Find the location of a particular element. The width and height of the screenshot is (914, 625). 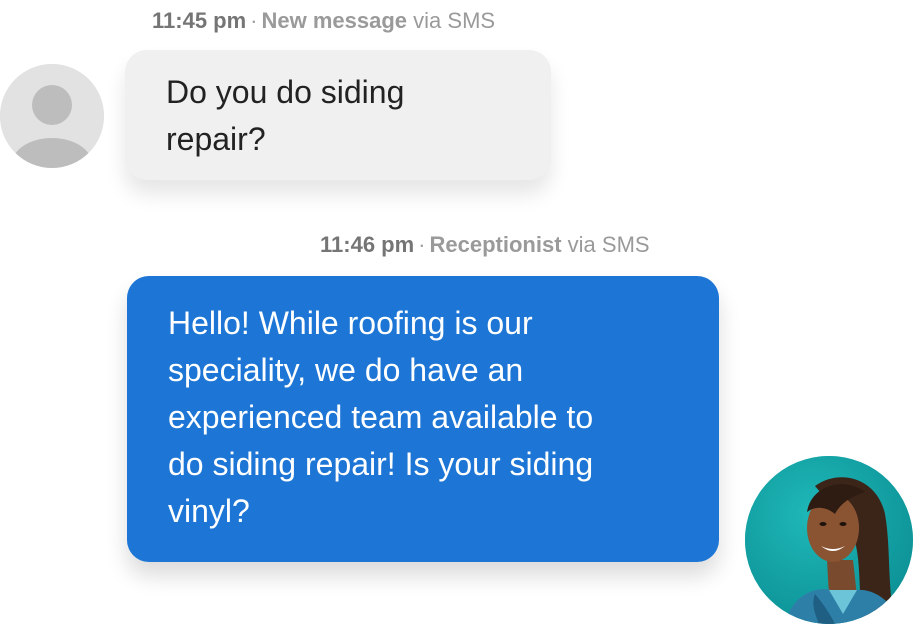

person-placeholder-icon is located at coordinates (52, 116).